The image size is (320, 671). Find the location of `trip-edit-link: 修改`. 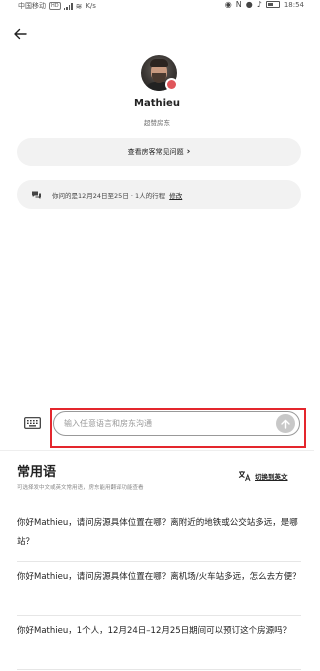

trip-edit-link: 修改 is located at coordinates (175, 196).